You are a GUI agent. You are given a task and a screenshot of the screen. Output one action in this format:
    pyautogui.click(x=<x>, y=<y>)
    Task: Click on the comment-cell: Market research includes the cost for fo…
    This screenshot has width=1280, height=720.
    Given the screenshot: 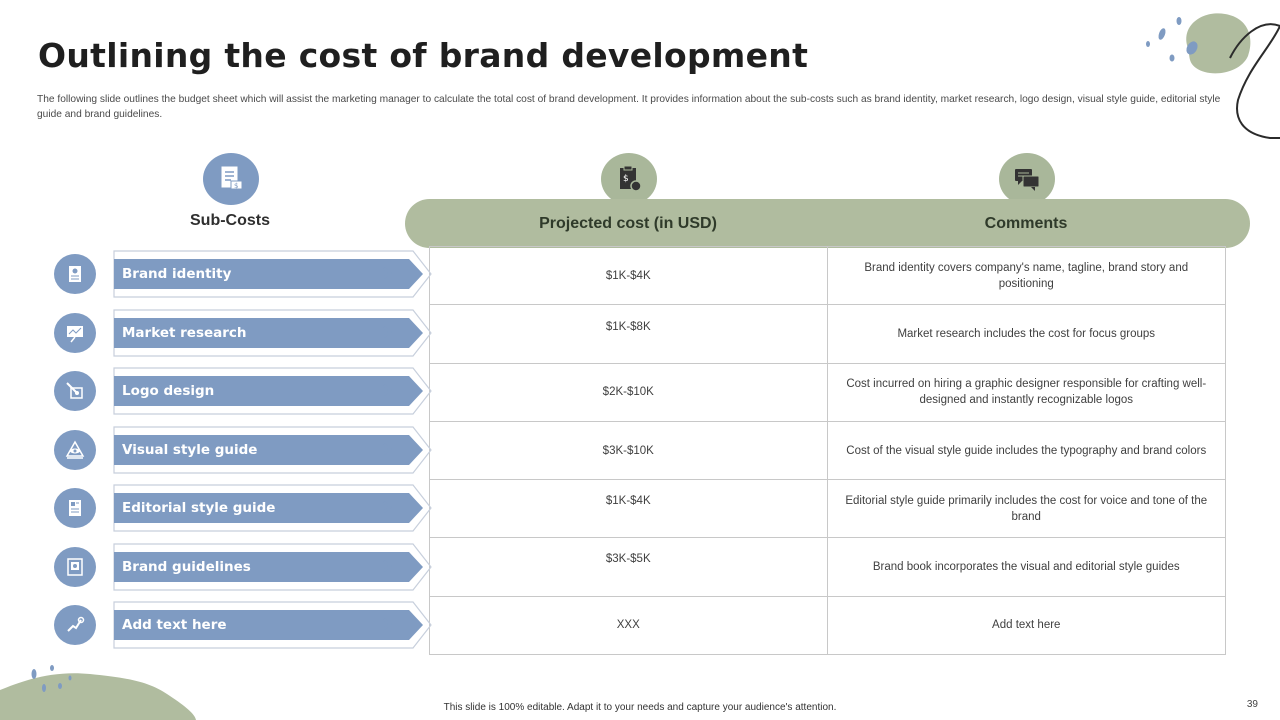 What is the action you would take?
    pyautogui.click(x=1026, y=333)
    